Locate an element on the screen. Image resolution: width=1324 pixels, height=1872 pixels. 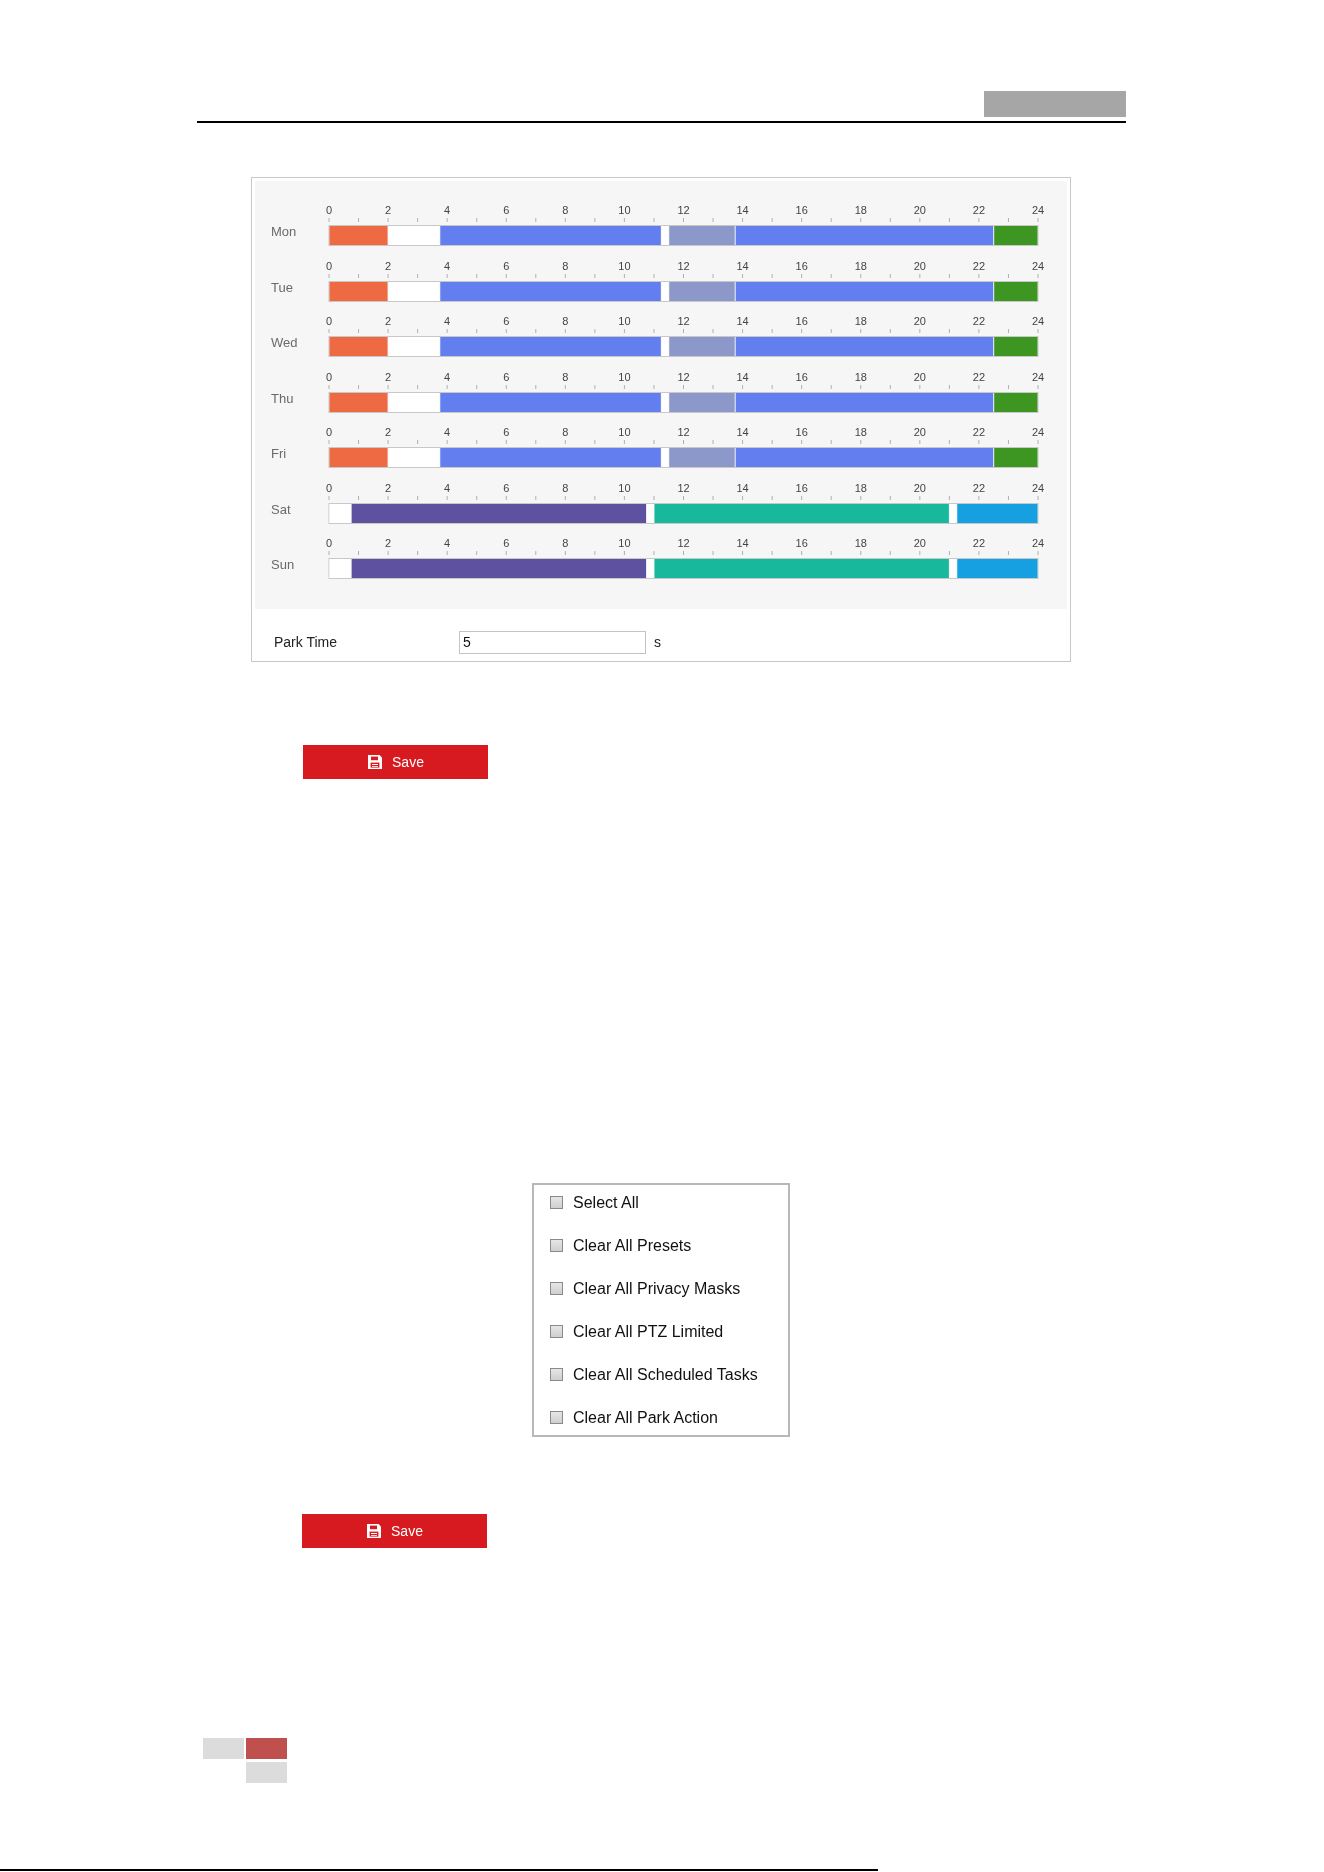
day-label: Tue is located at coordinates (282, 287).